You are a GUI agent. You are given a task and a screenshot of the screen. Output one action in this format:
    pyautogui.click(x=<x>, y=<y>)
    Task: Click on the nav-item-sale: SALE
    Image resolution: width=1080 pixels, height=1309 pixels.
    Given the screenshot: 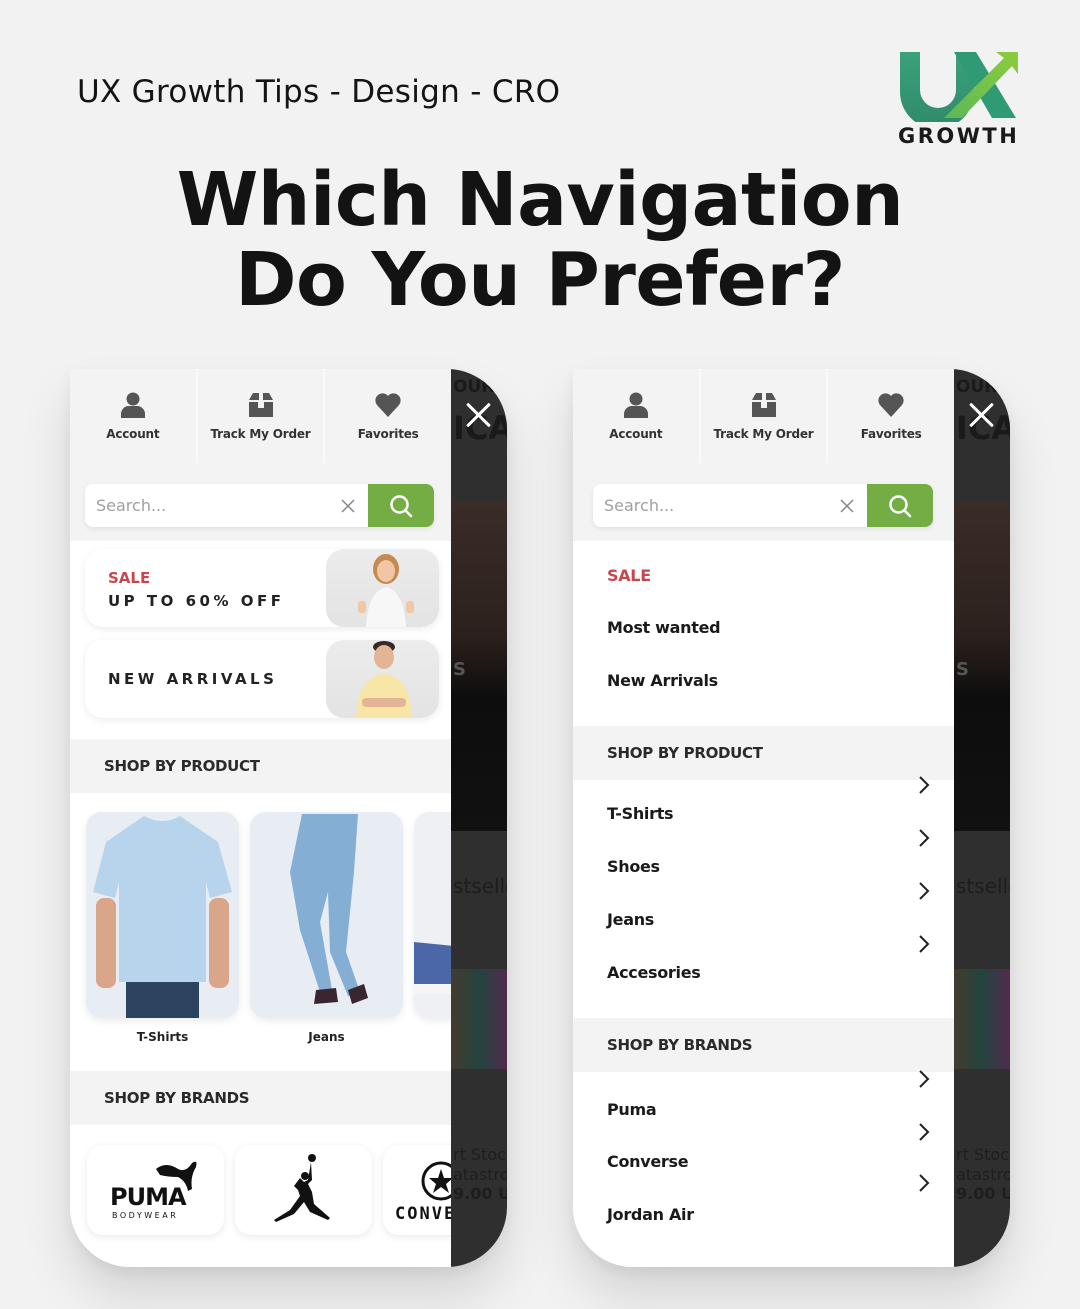 What is the action you would take?
    pyautogui.click(x=629, y=575)
    